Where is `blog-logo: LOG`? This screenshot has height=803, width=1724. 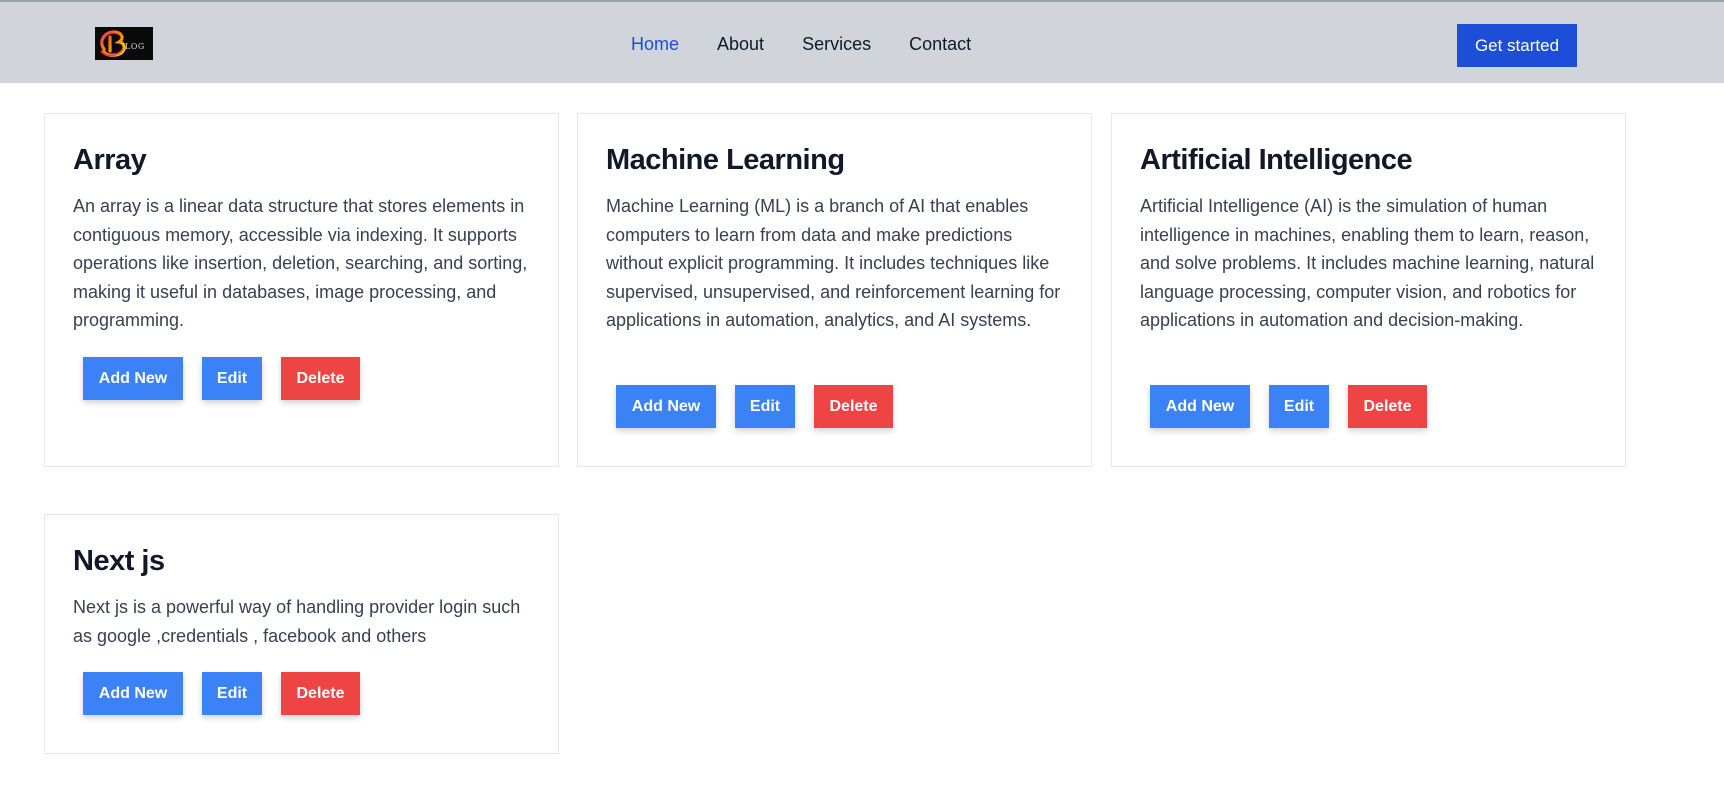 blog-logo: LOG is located at coordinates (124, 43).